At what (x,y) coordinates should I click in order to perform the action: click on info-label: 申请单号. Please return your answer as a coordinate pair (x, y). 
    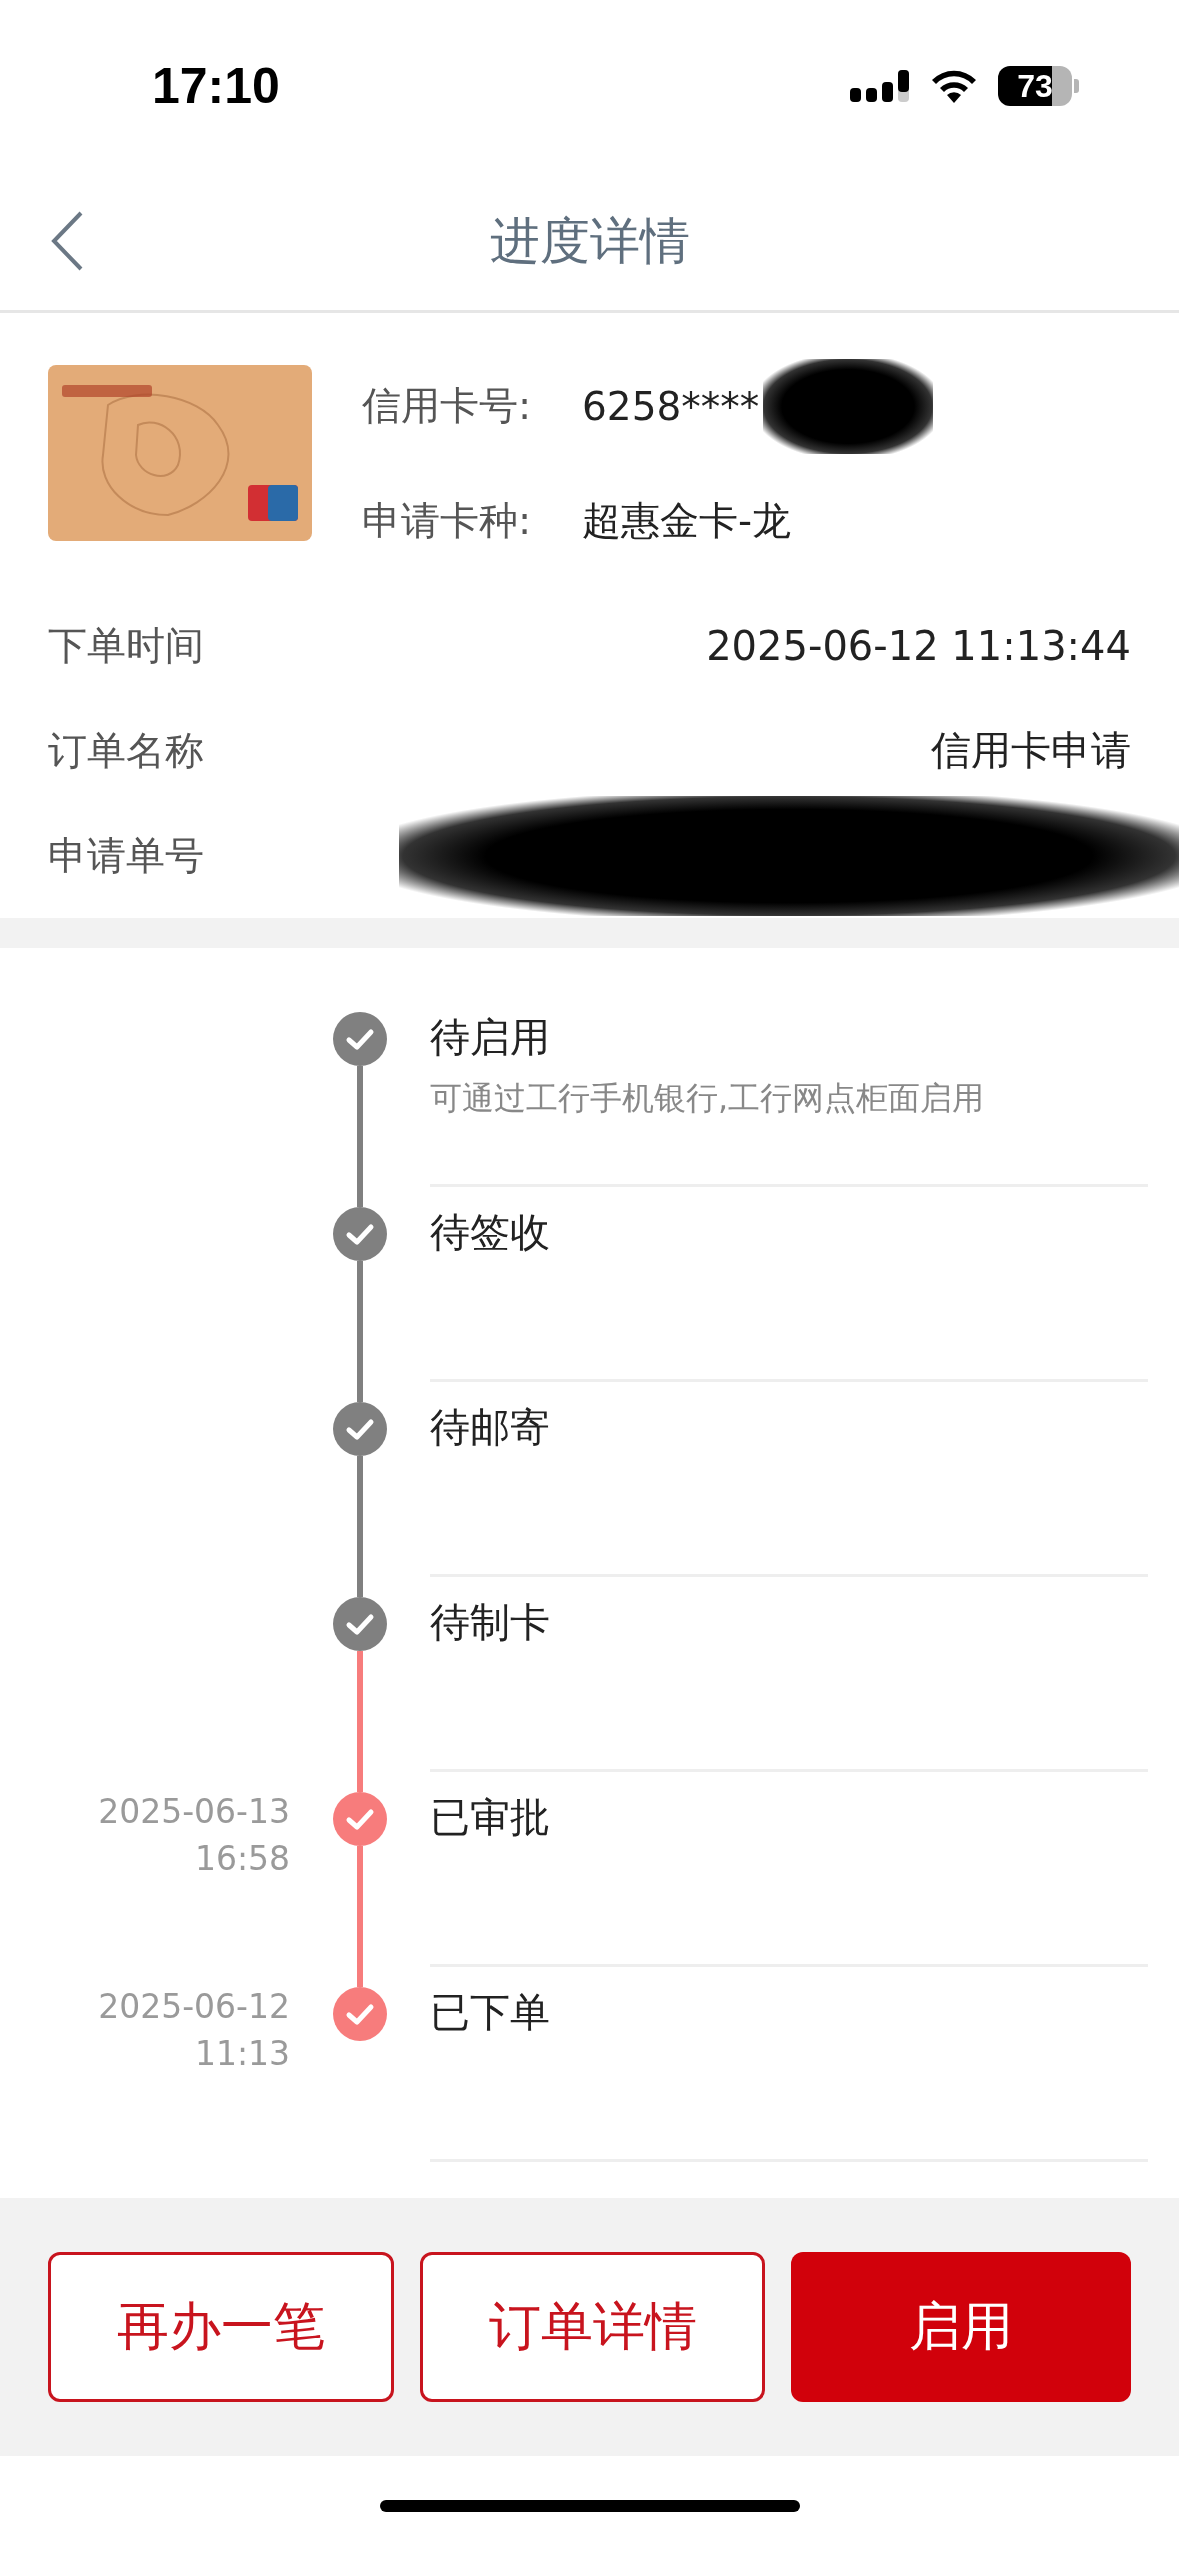
    Looking at the image, I should click on (126, 855).